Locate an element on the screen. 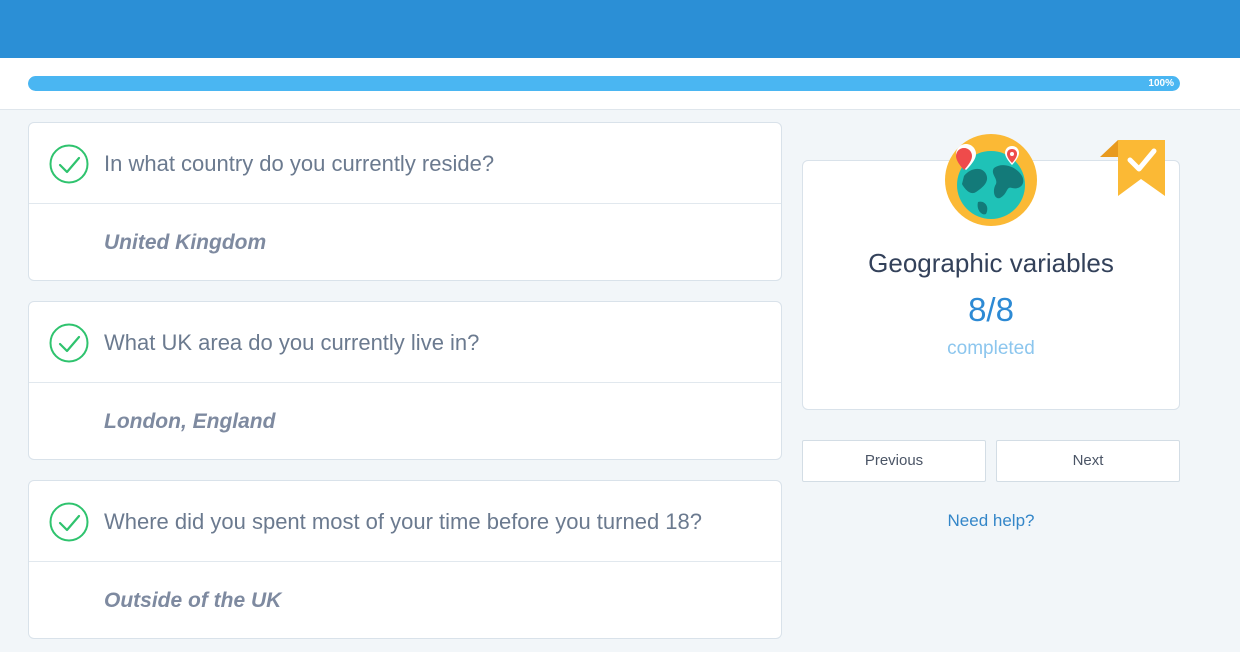  question-header: In what country do you currently reside? is located at coordinates (405, 163).